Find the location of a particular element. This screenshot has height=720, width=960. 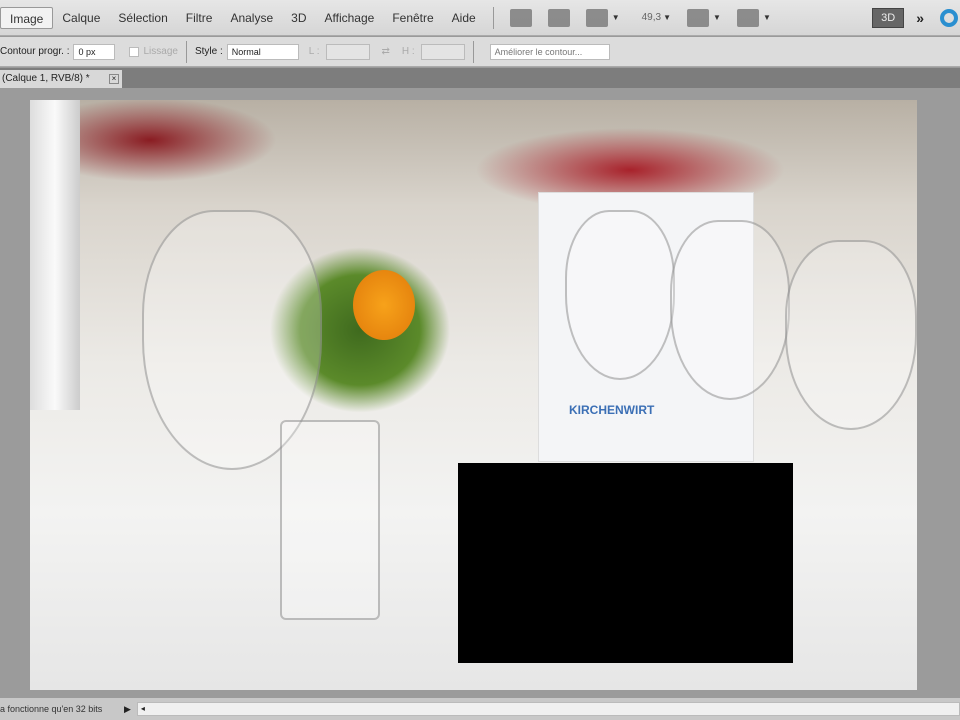

feather-input: 0 px is located at coordinates (94, 51).